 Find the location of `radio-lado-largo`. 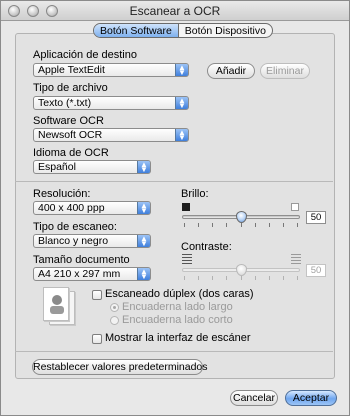

radio-lado-largo is located at coordinates (114, 307).